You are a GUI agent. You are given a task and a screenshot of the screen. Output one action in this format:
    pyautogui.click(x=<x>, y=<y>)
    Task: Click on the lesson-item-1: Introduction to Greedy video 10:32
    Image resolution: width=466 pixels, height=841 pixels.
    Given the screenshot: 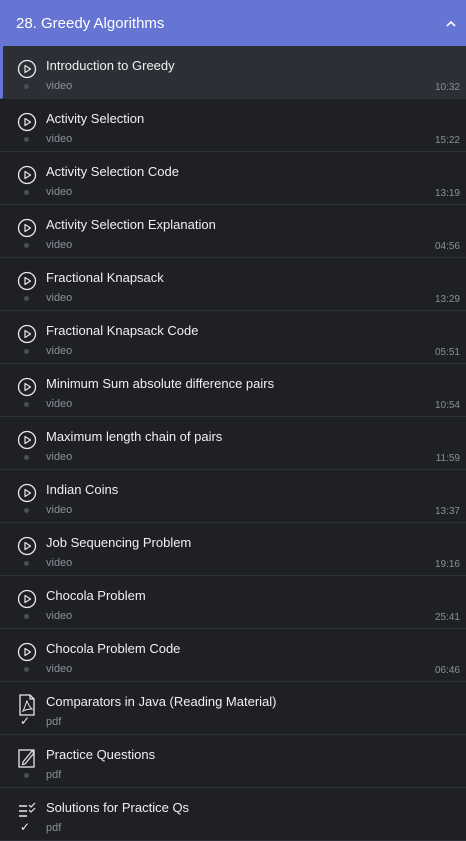 What is the action you would take?
    pyautogui.click(x=233, y=72)
    